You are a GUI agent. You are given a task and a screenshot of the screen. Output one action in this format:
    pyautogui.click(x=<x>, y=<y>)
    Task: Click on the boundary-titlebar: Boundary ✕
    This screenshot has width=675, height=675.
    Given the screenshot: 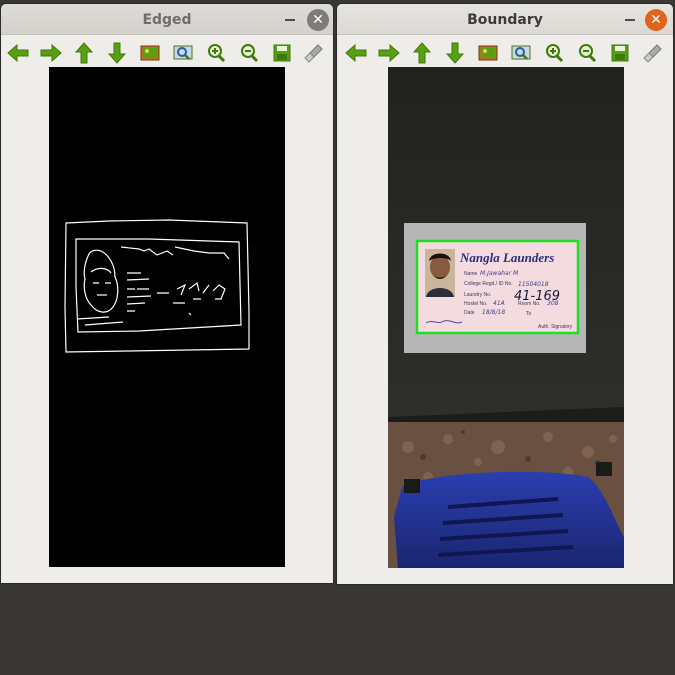 What is the action you would take?
    pyautogui.click(x=505, y=19)
    